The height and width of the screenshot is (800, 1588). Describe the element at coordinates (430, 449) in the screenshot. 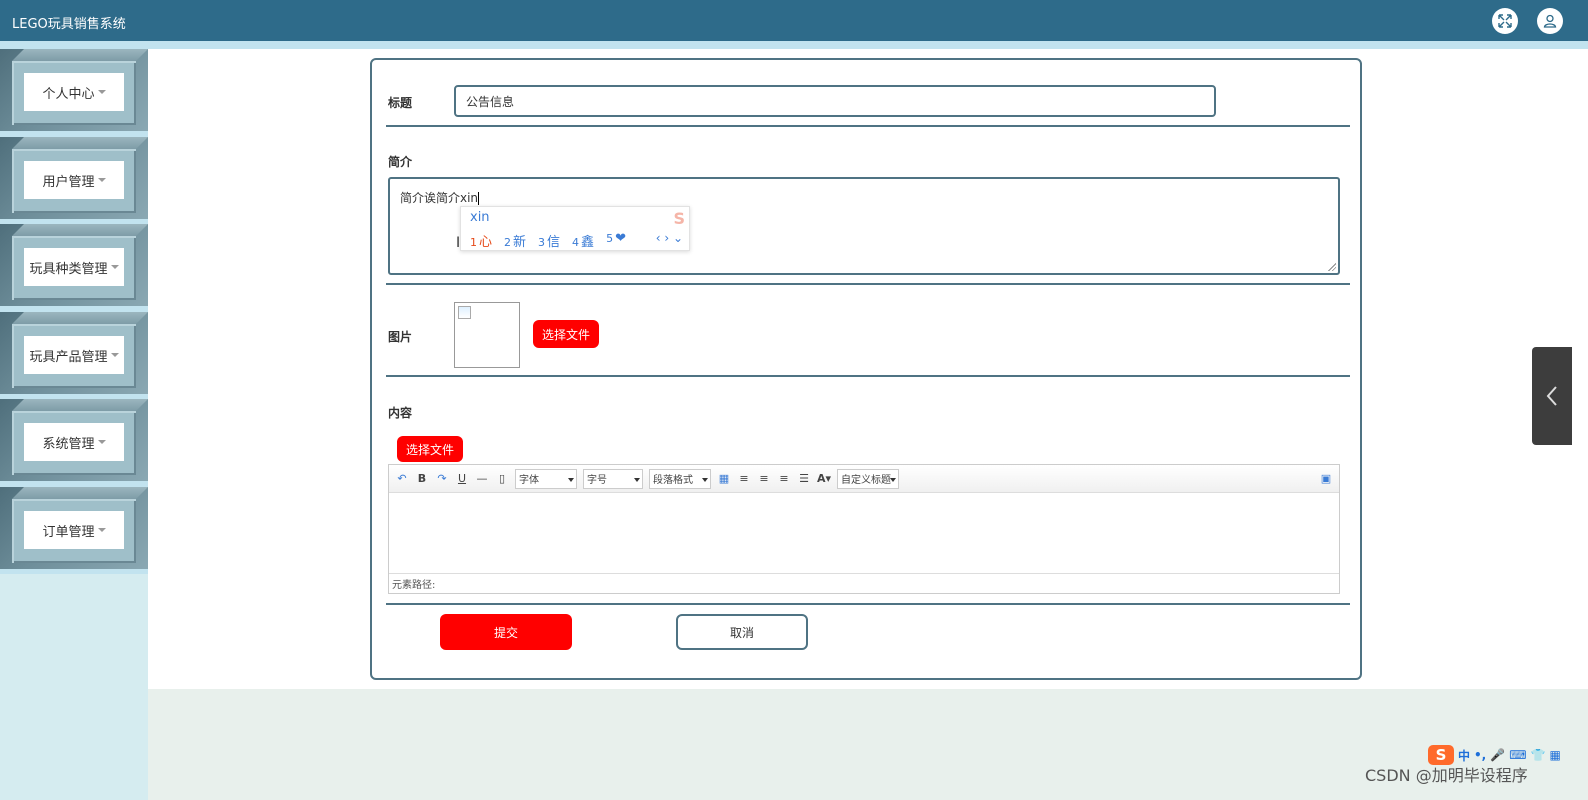

I see `content-choose-file-button: 选择文件` at that location.